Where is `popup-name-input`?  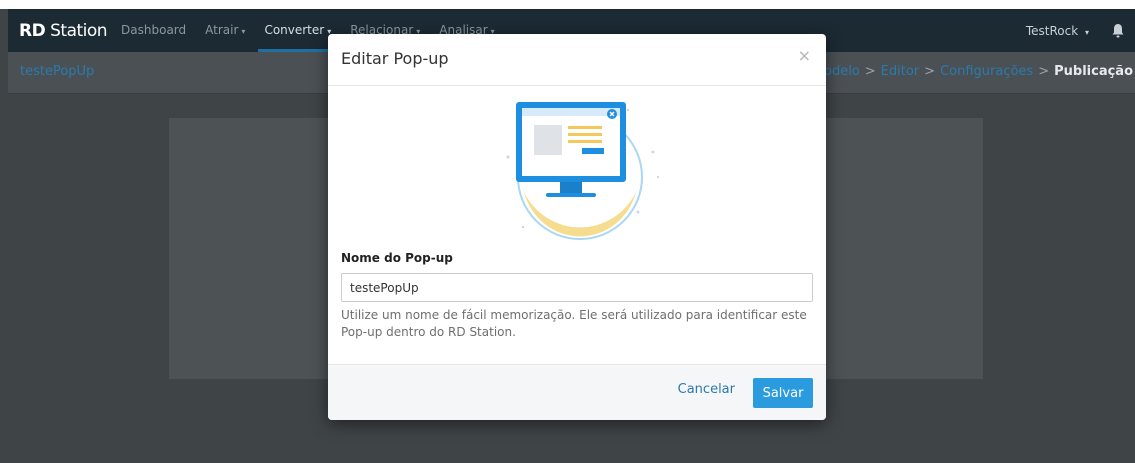 popup-name-input is located at coordinates (577, 287).